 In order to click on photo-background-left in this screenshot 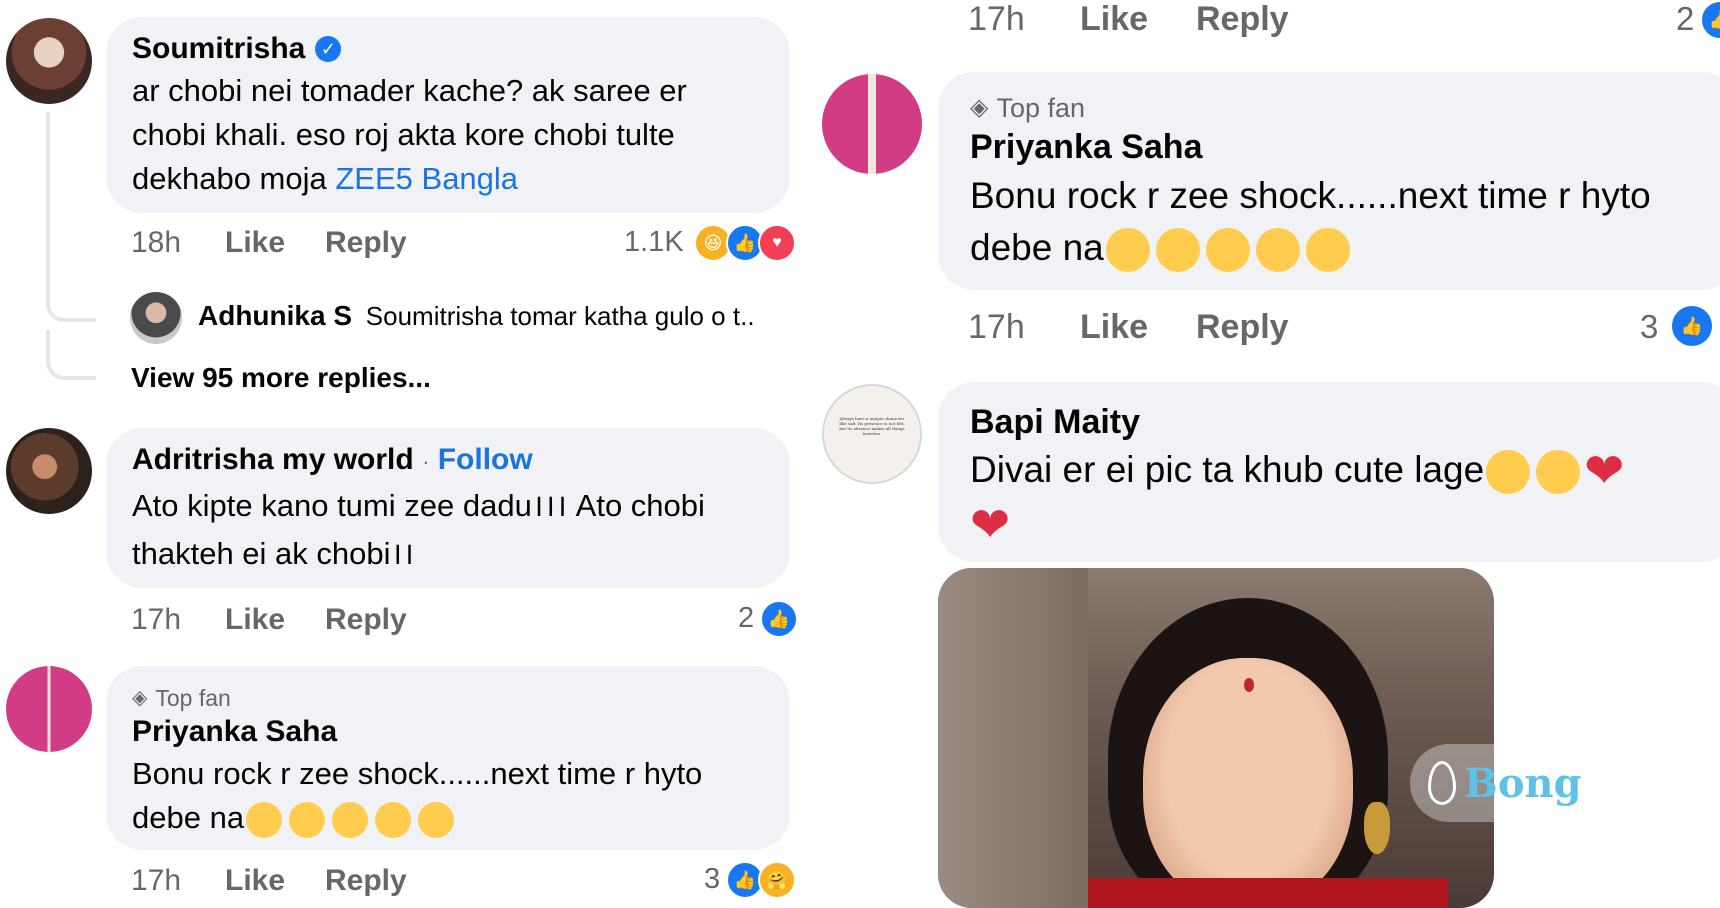, I will do `click(1013, 738)`.